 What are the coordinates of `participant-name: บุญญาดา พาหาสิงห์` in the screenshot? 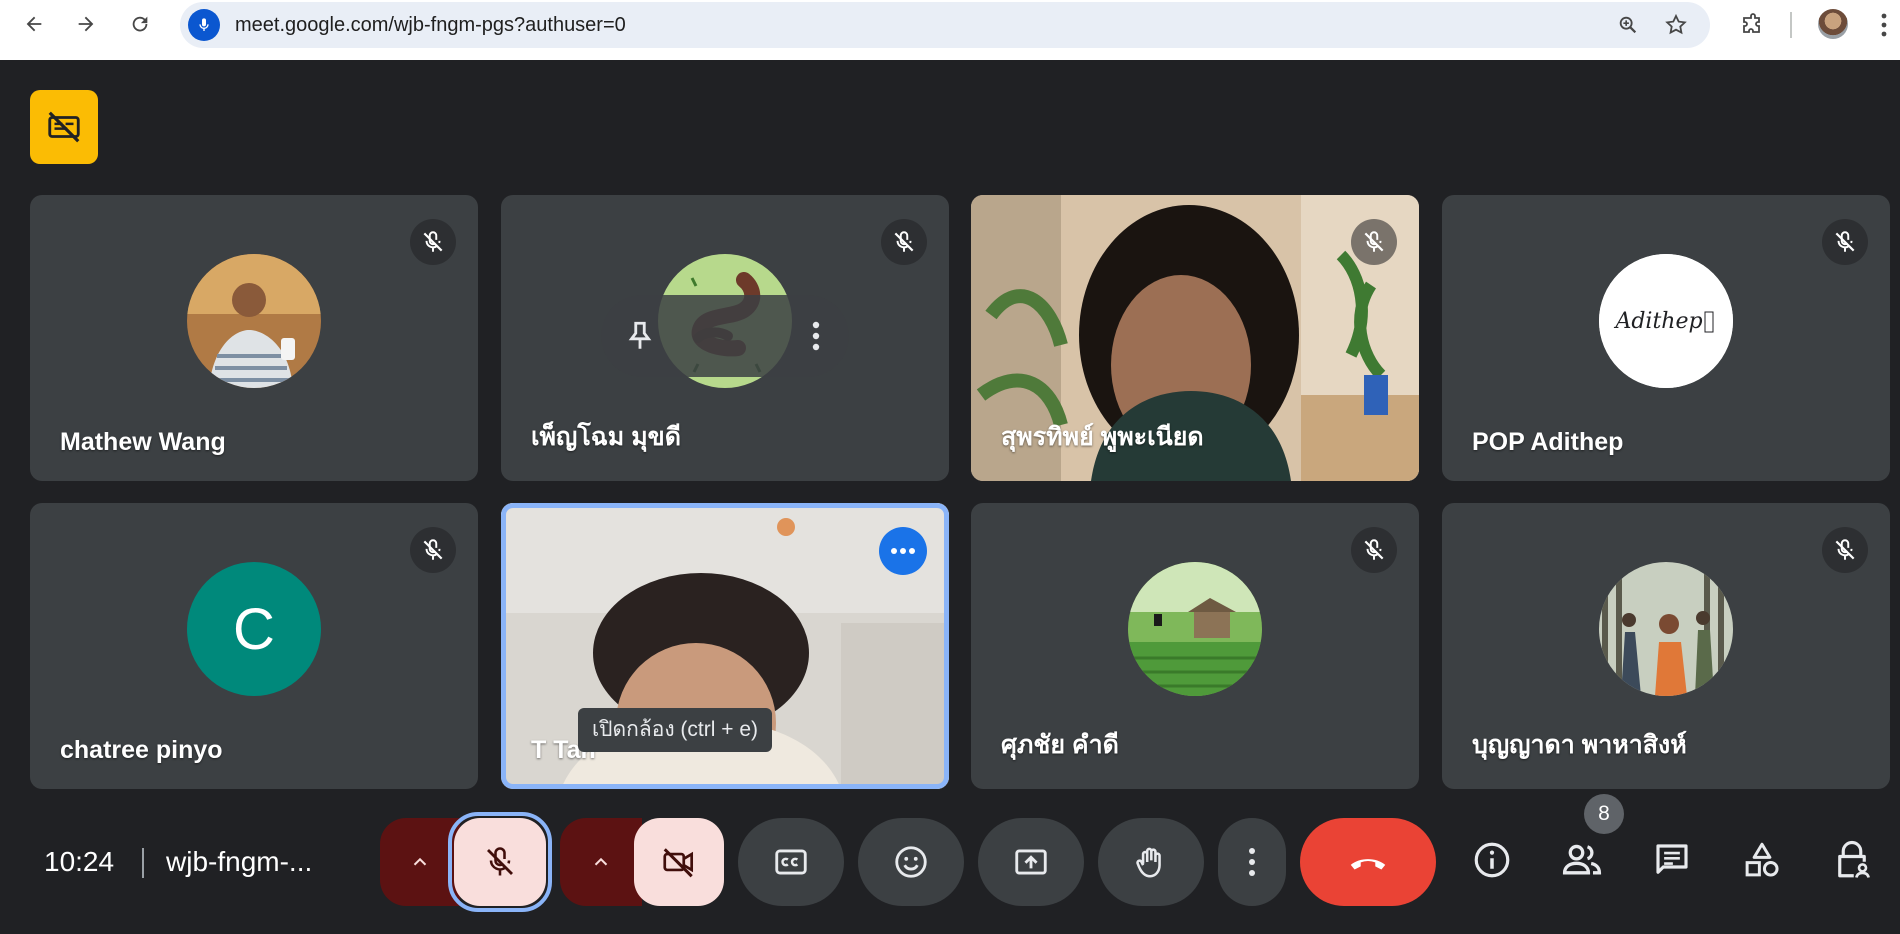 It's located at (1579, 745).